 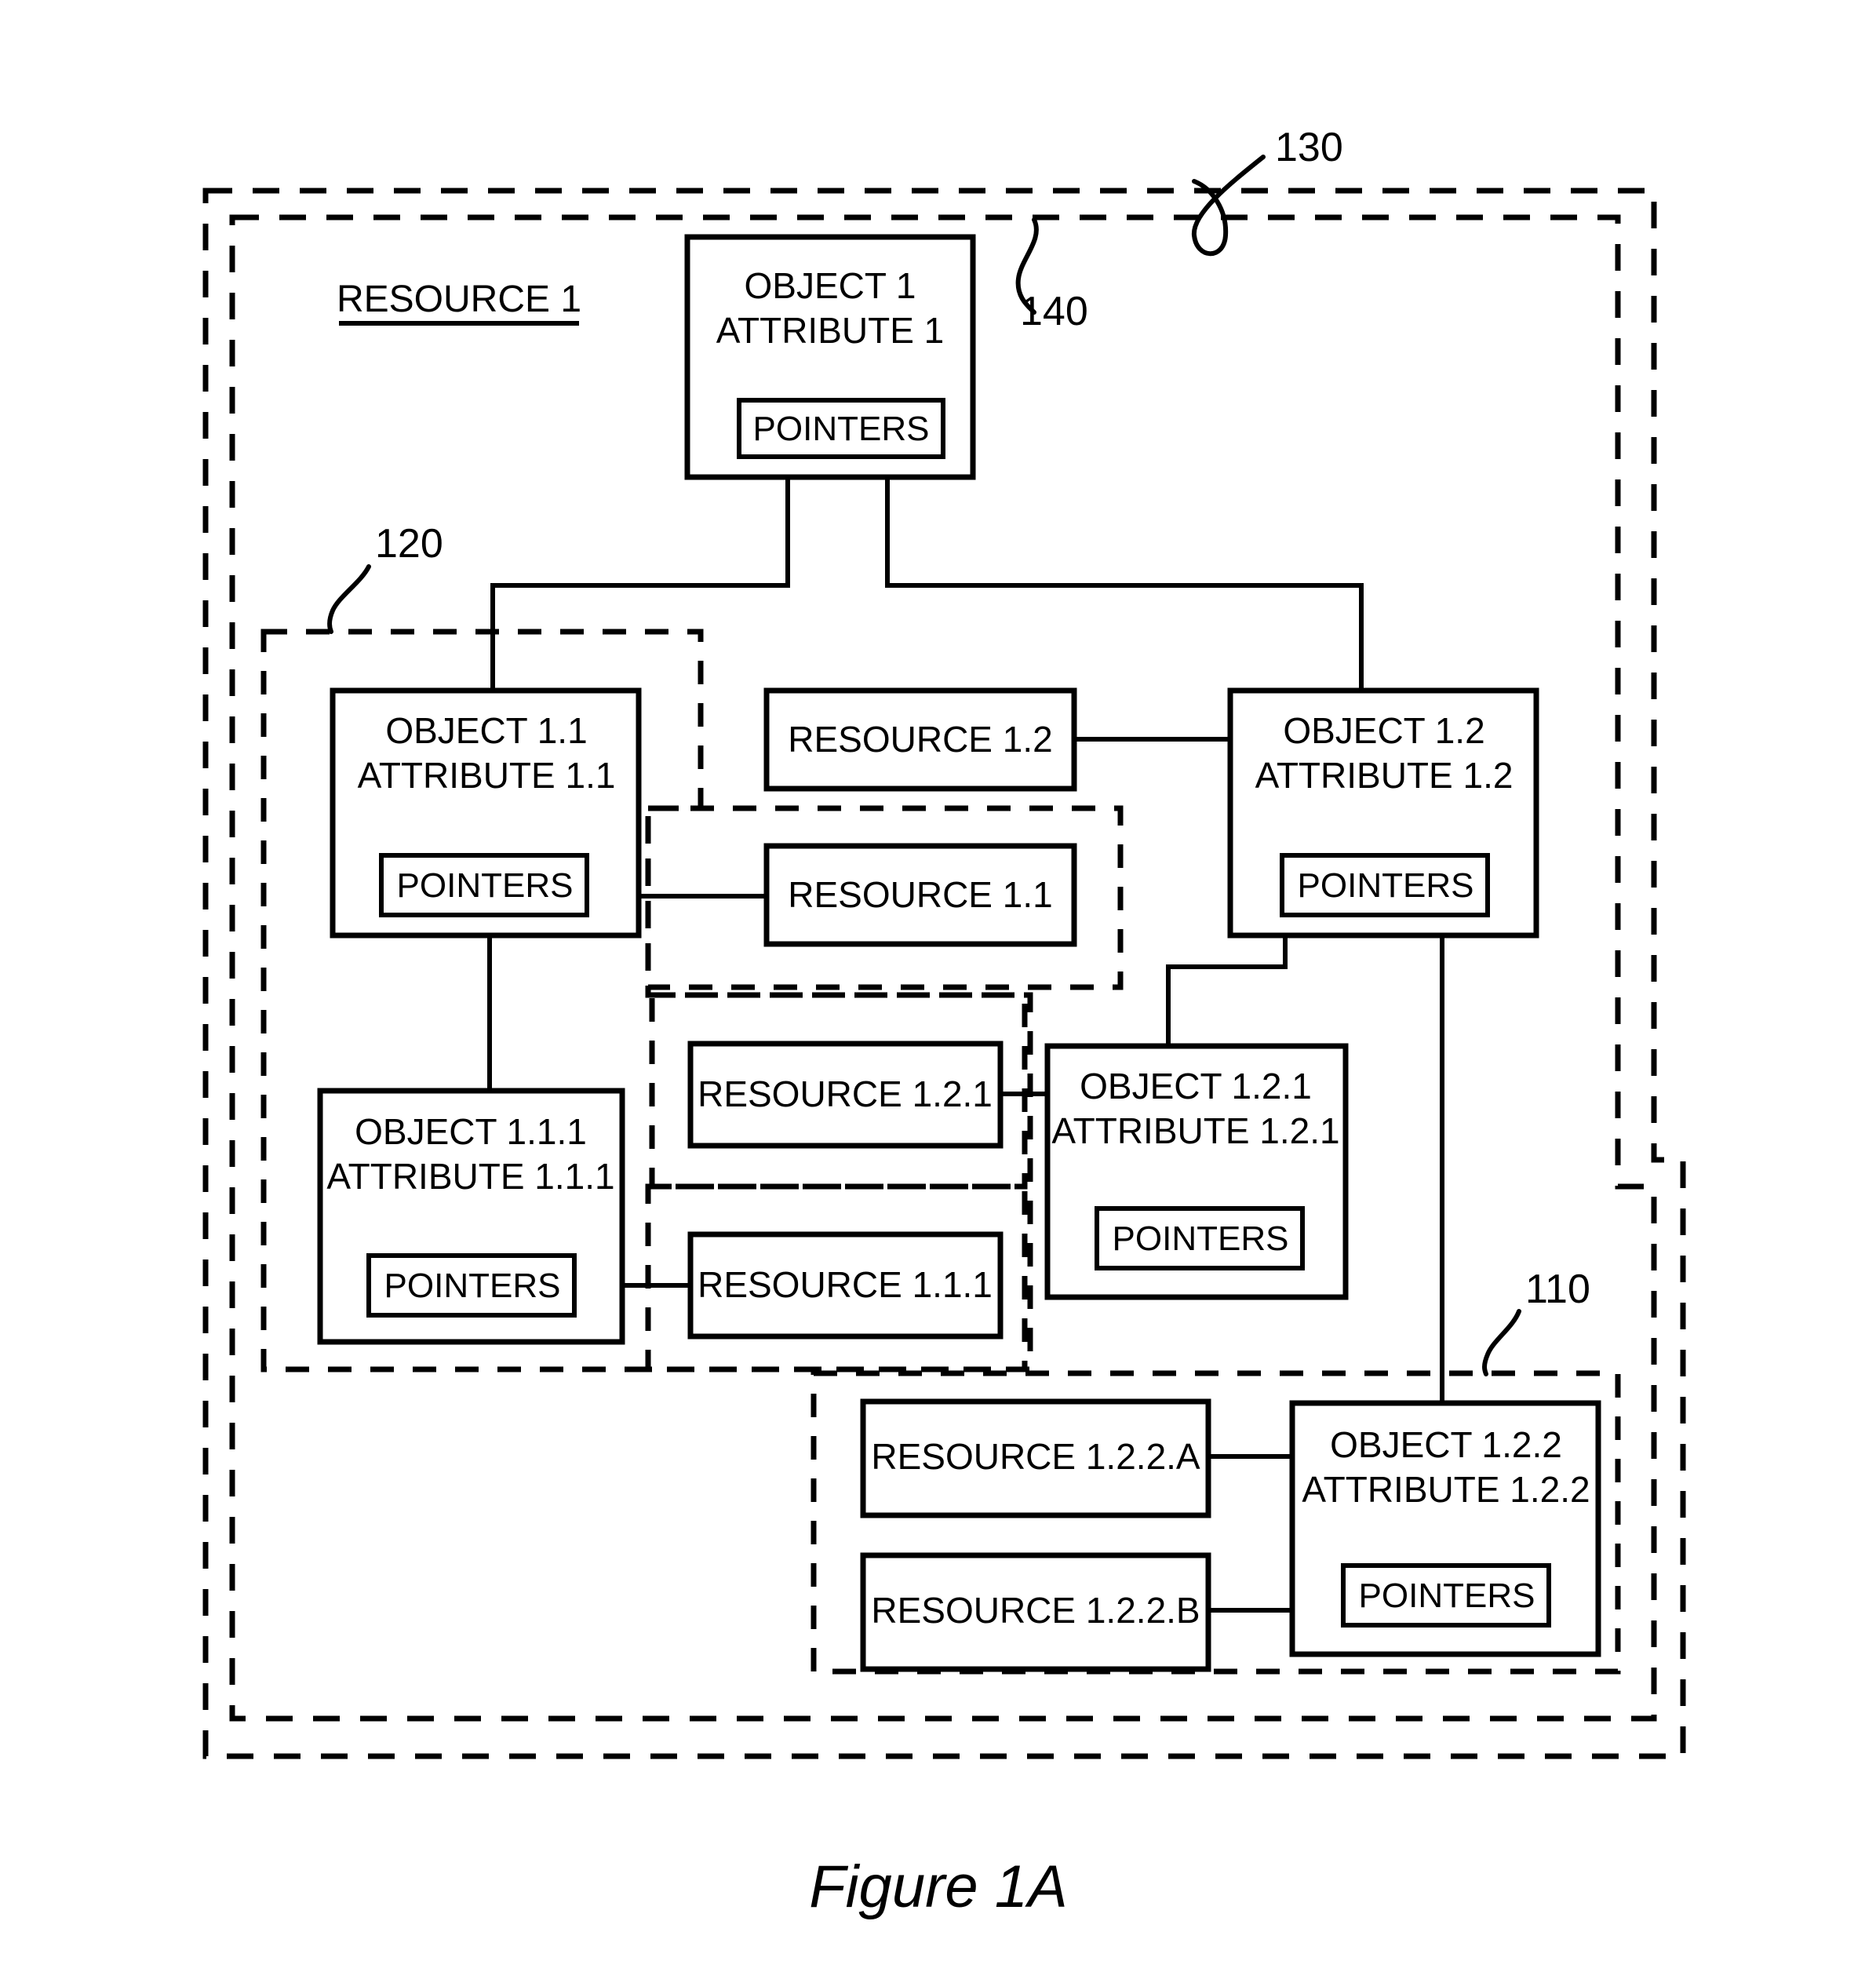 I want to click on object-1-2-node: OBJECT 1.2 ATTRIBUTE 1.2 POINTERS, so click(x=1383, y=813).